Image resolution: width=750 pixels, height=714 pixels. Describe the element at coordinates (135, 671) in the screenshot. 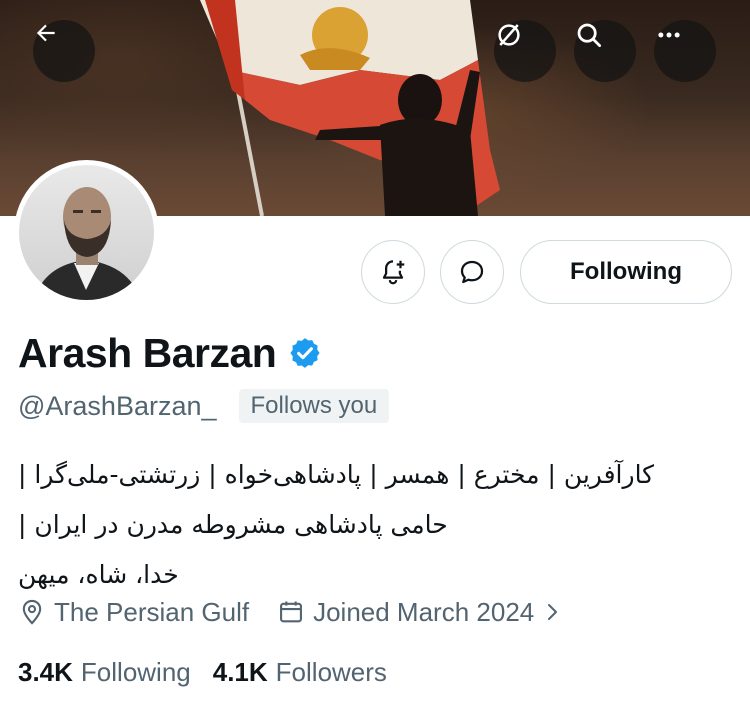

I see `following-label: Following` at that location.